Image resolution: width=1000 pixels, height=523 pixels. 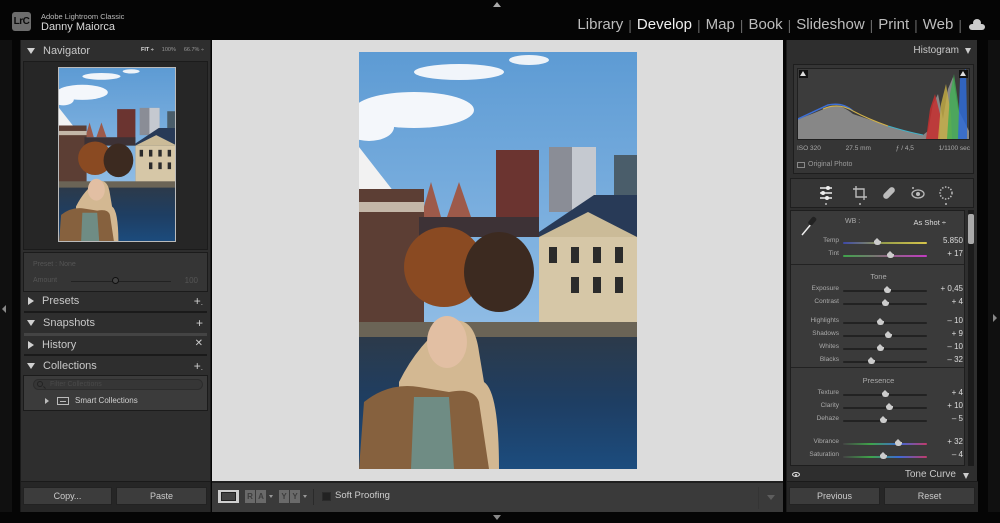 I want to click on right-panel-scrollbar, so click(x=971, y=338).